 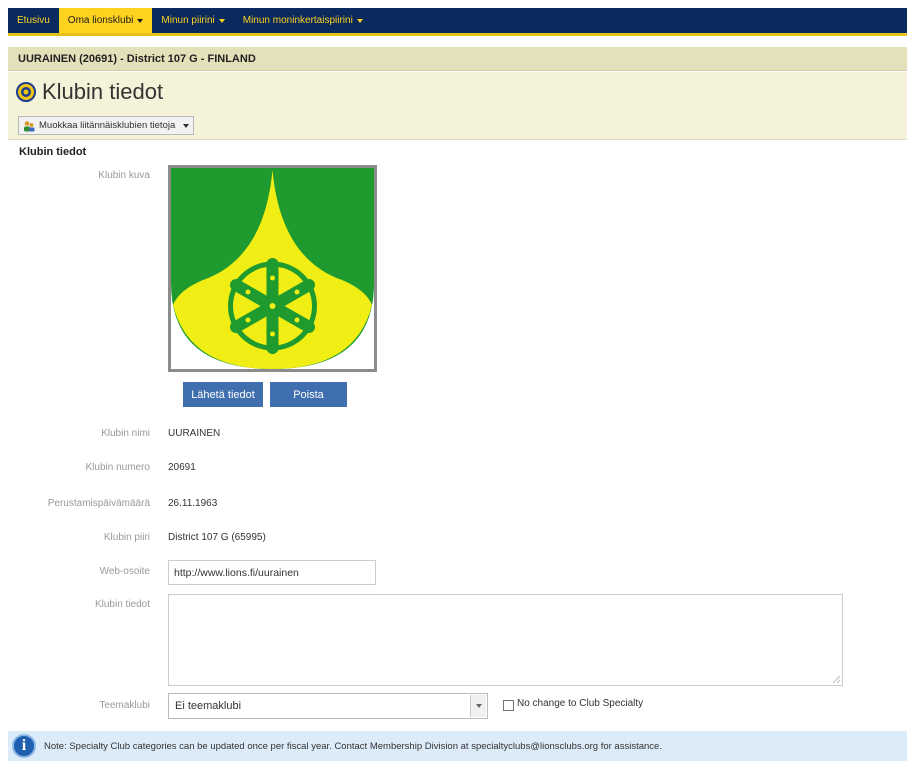 I want to click on specialty-club-select: Ei teemaklubi, so click(x=328, y=706).